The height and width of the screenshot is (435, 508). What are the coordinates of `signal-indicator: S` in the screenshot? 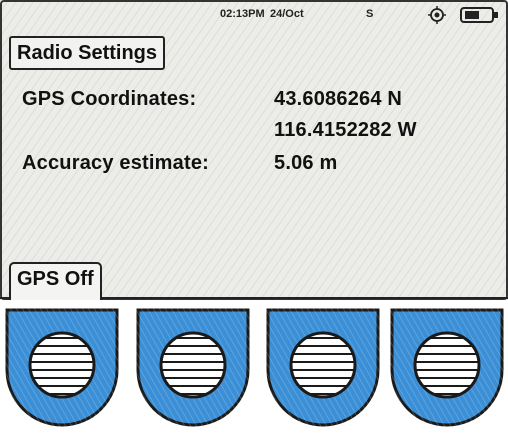 It's located at (370, 14).